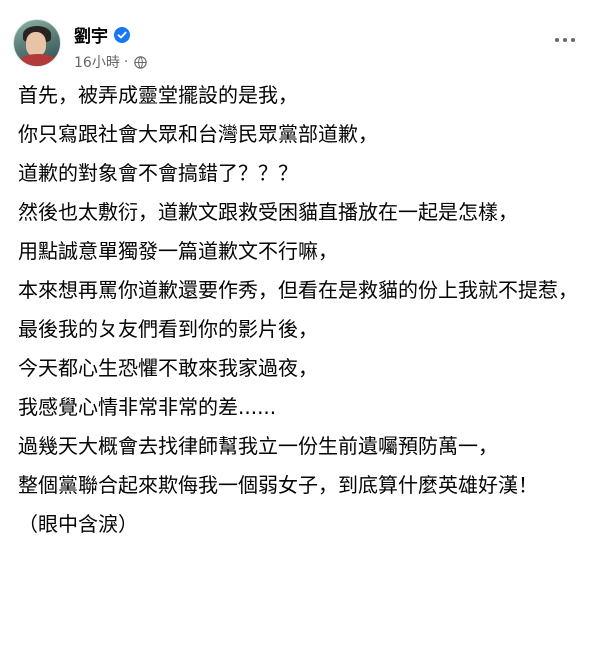 This screenshot has width=597, height=660. Describe the element at coordinates (38, 60) in the screenshot. I see `avatar-body` at that location.